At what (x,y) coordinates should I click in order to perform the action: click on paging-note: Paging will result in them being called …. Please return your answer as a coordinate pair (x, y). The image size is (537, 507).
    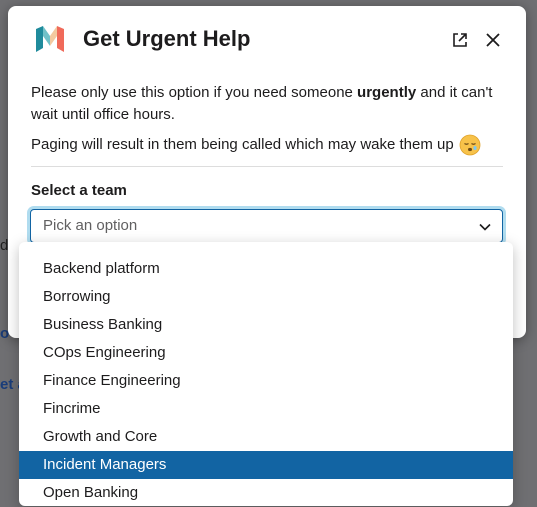
    Looking at the image, I should click on (267, 145).